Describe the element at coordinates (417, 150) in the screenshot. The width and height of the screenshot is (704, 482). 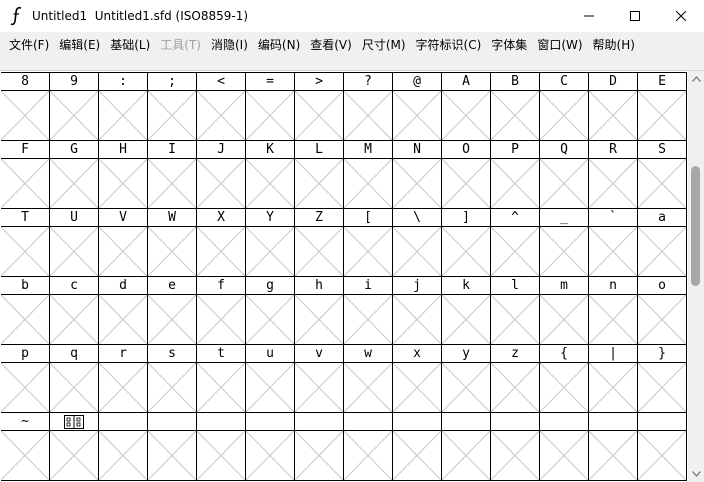
I see `glyph-label: N` at that location.